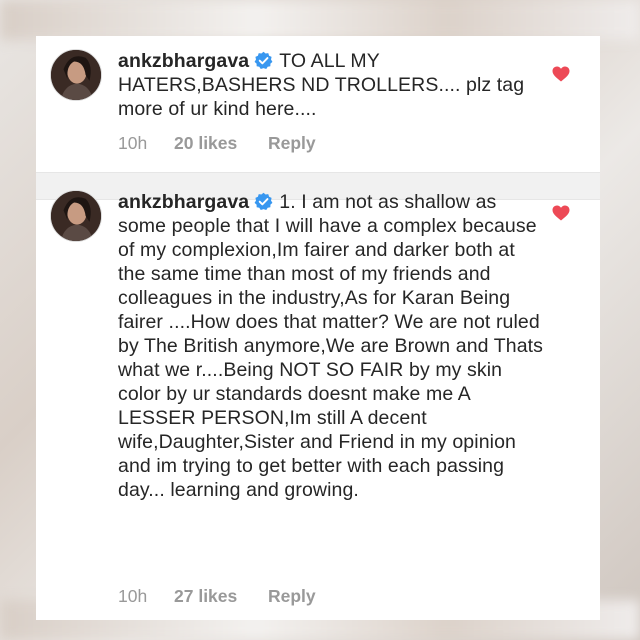 The height and width of the screenshot is (640, 640). What do you see at coordinates (221, 143) in the screenshot?
I see `likes-count: 20 likes` at bounding box center [221, 143].